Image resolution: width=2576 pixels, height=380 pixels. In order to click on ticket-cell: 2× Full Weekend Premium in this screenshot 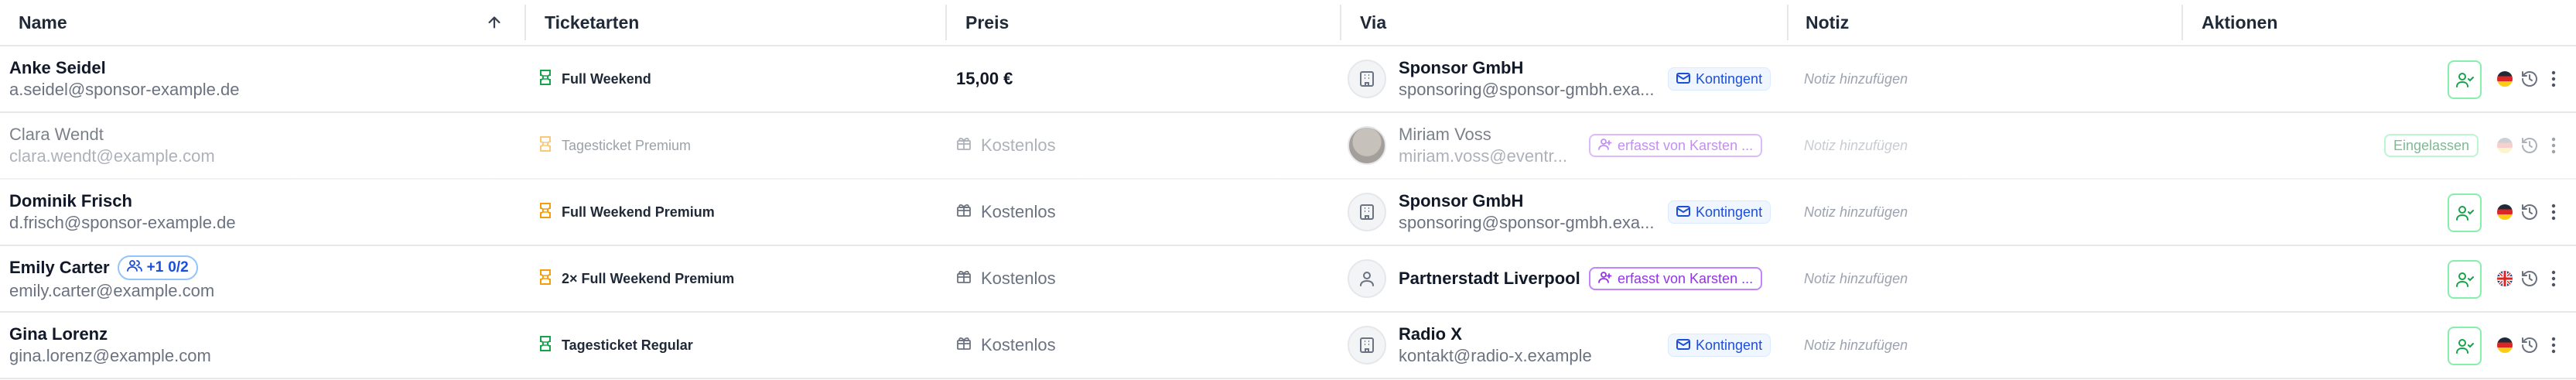, I will do `click(637, 278)`.